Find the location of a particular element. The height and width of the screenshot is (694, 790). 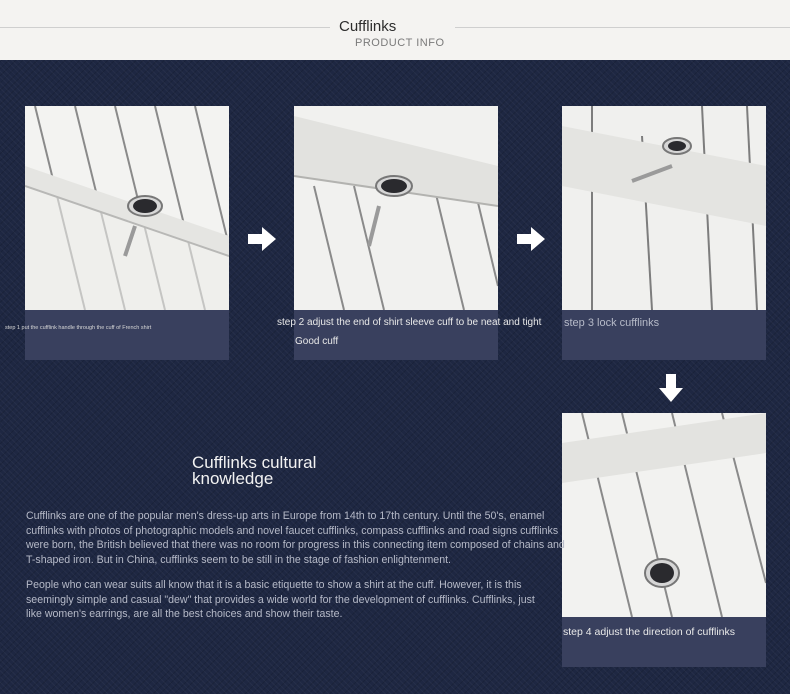

step-3-photo is located at coordinates (664, 208).